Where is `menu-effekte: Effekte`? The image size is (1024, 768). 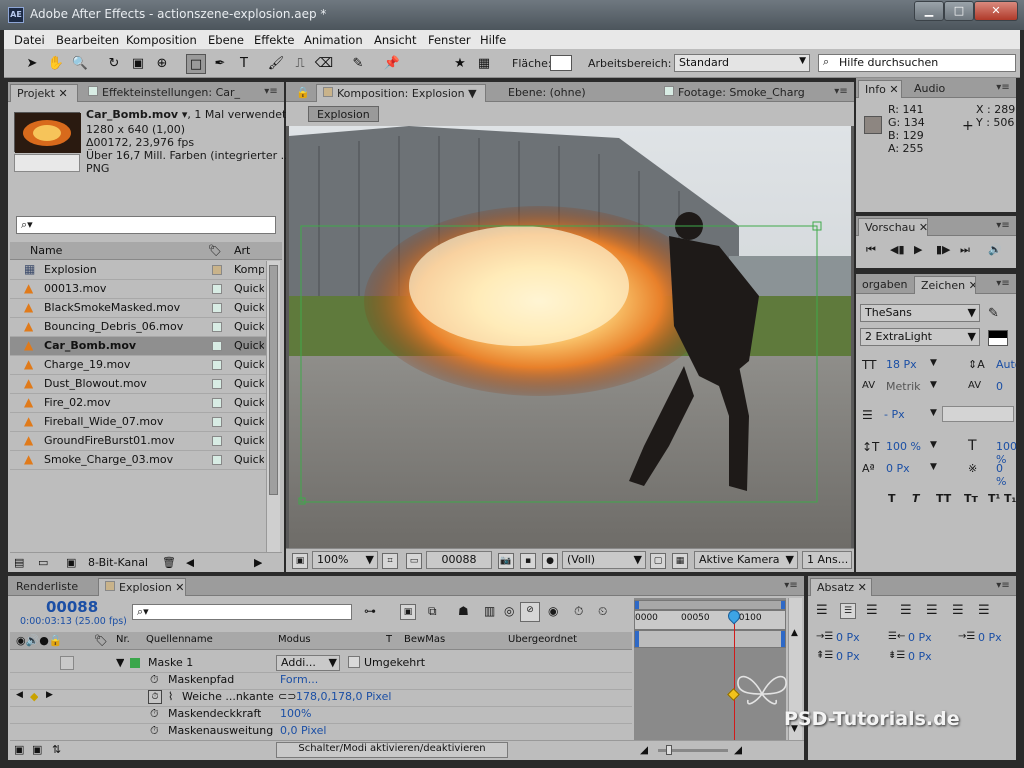
menu-effekte: Effekte is located at coordinates (274, 40).